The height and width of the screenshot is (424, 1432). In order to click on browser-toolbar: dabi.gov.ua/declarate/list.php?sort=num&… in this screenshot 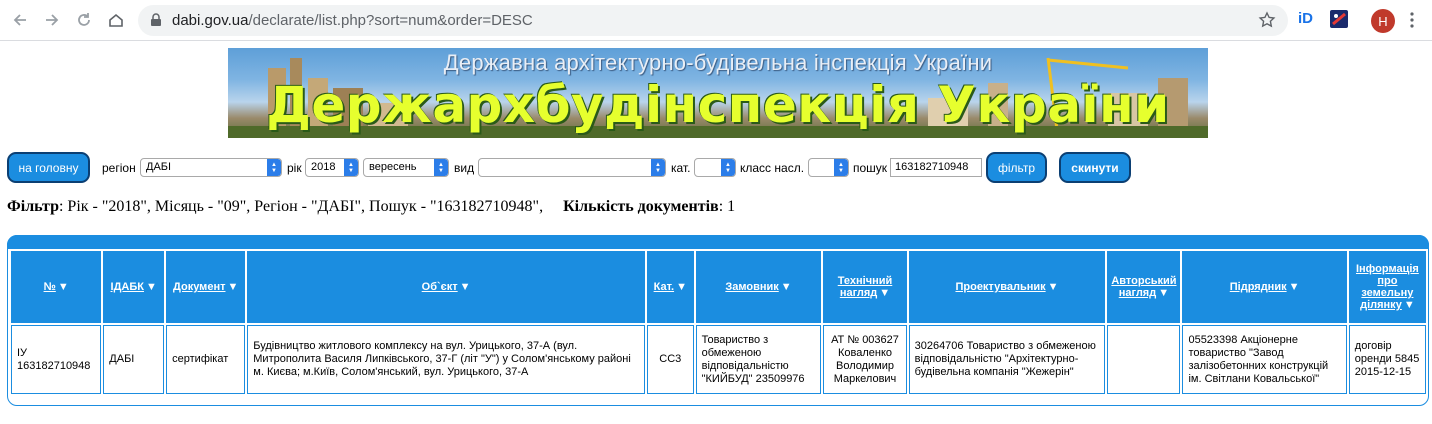, I will do `click(716, 20)`.